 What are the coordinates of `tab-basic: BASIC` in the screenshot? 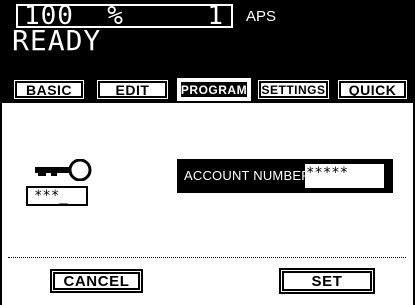 It's located at (49, 89).